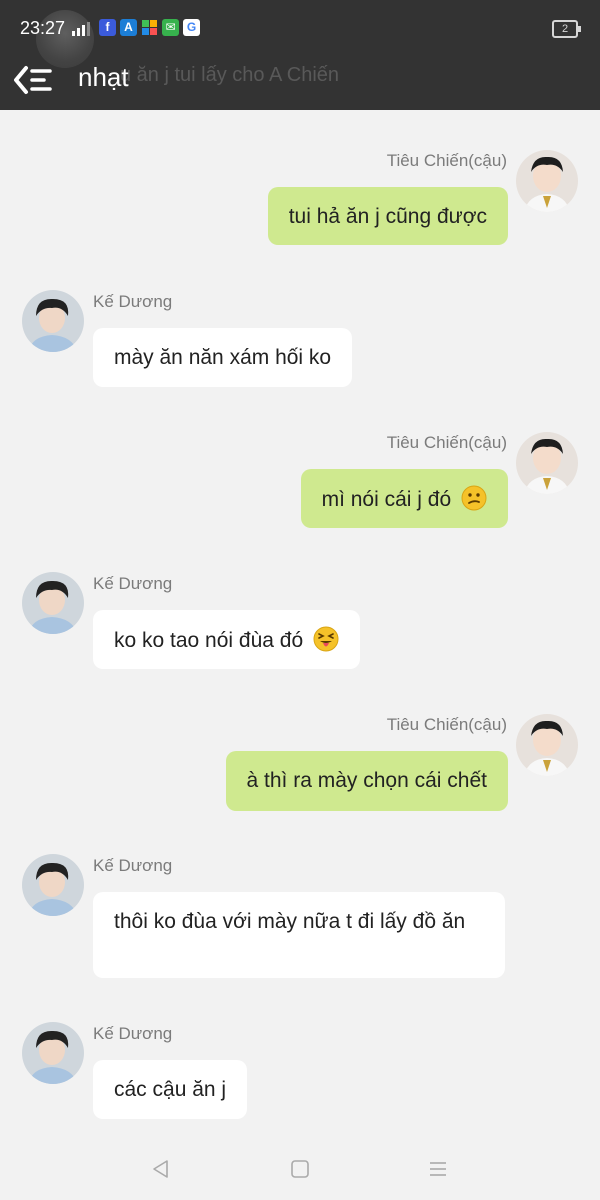  I want to click on menu-lines-icon, so click(438, 1169).